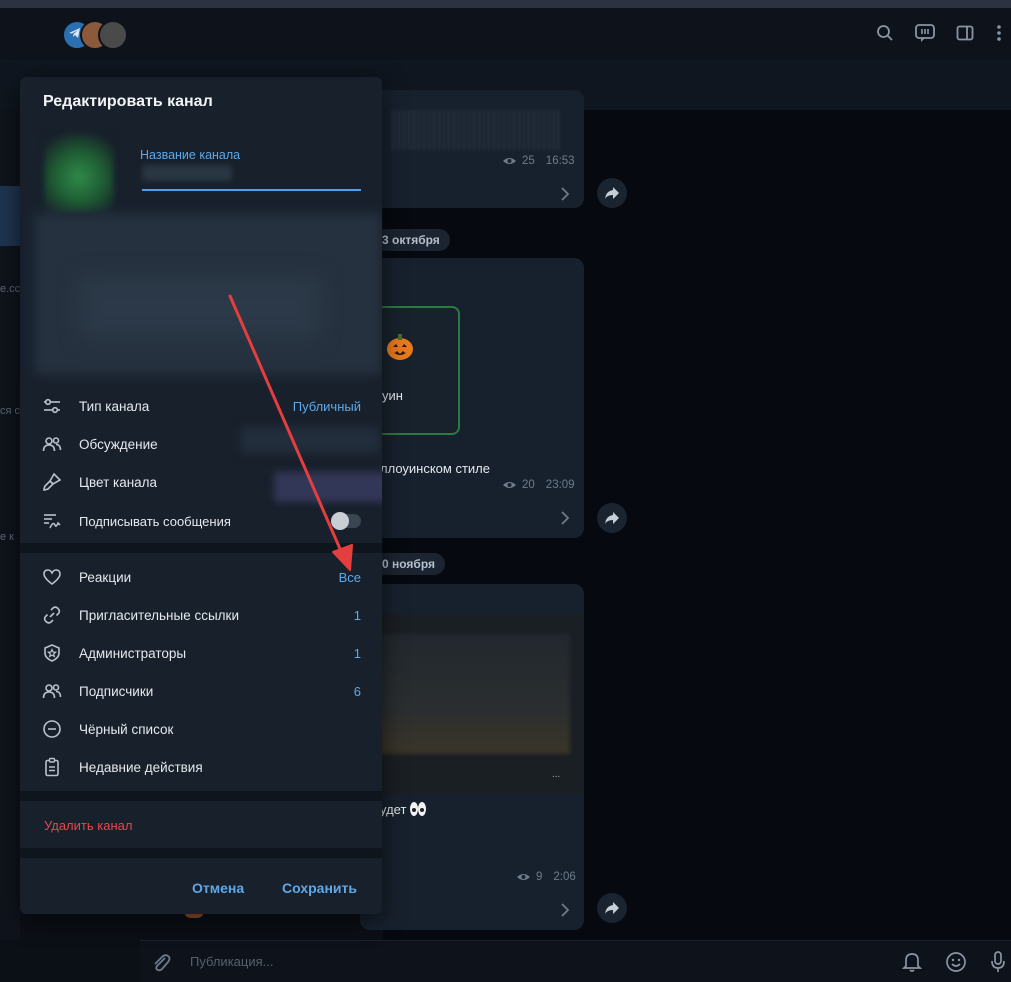  Describe the element at coordinates (201, 691) in the screenshot. I see `row-subscribers: Подписчики 6` at that location.